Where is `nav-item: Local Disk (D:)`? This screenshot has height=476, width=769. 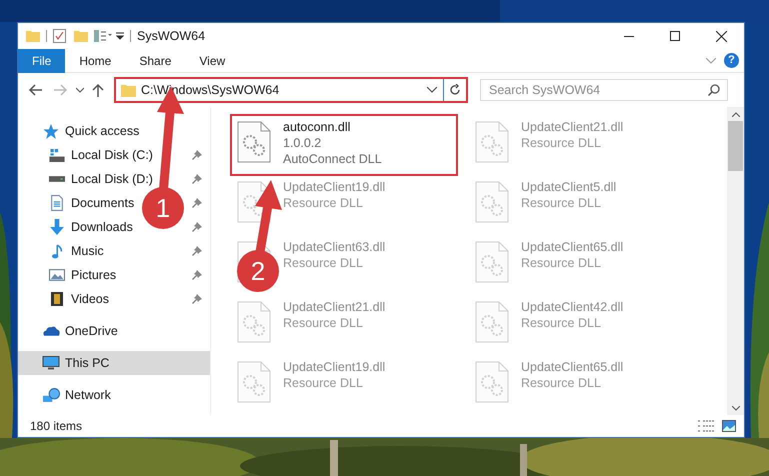
nav-item: Local Disk (D:) is located at coordinates (112, 179).